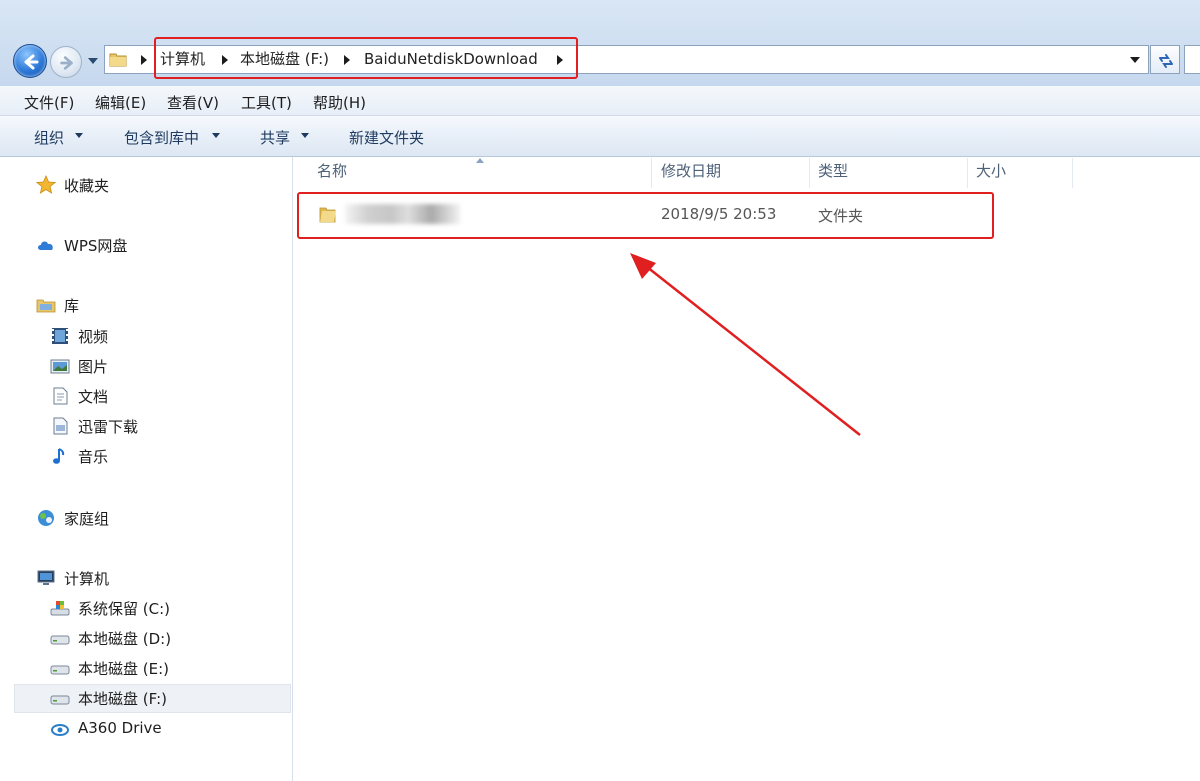 This screenshot has width=1200, height=781. I want to click on column-header-size: 大小, so click(991, 175).